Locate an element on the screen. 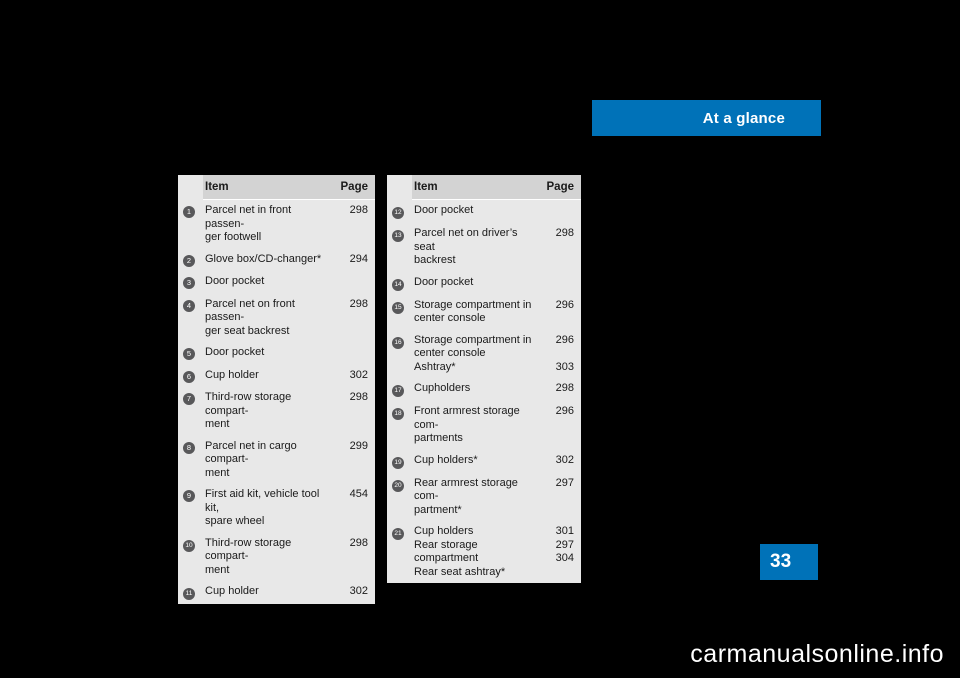 The image size is (960, 678). table-row: 18 Front armrest storage com-partments 296 is located at coordinates (484, 425).